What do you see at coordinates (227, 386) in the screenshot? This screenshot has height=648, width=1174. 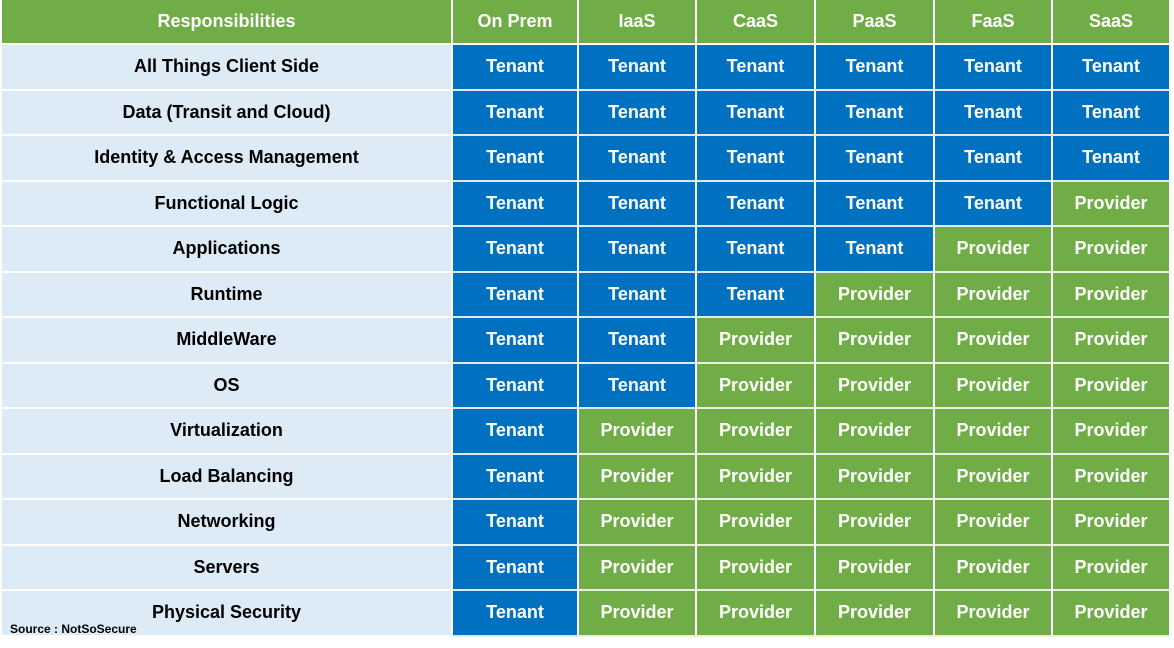 I see `row-label: OS` at bounding box center [227, 386].